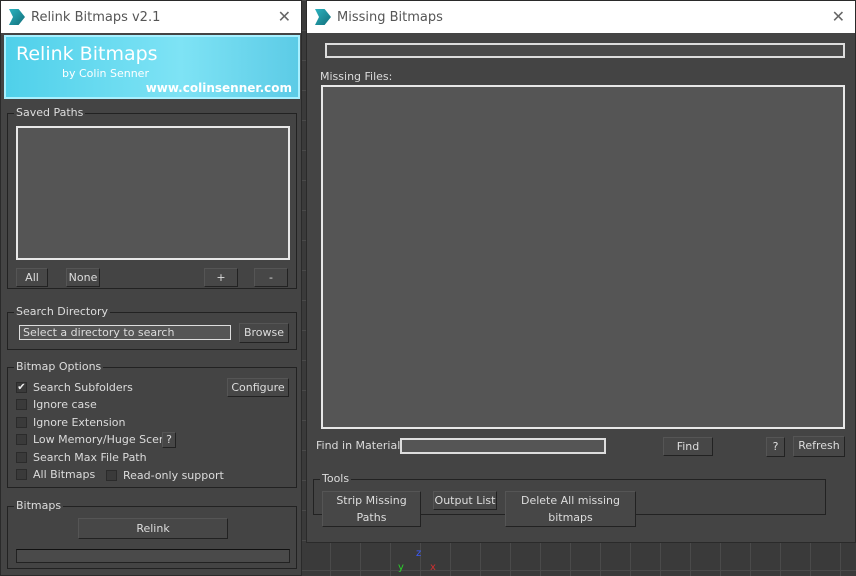  I want to click on ignore-extension-checkbox, so click(21, 422).